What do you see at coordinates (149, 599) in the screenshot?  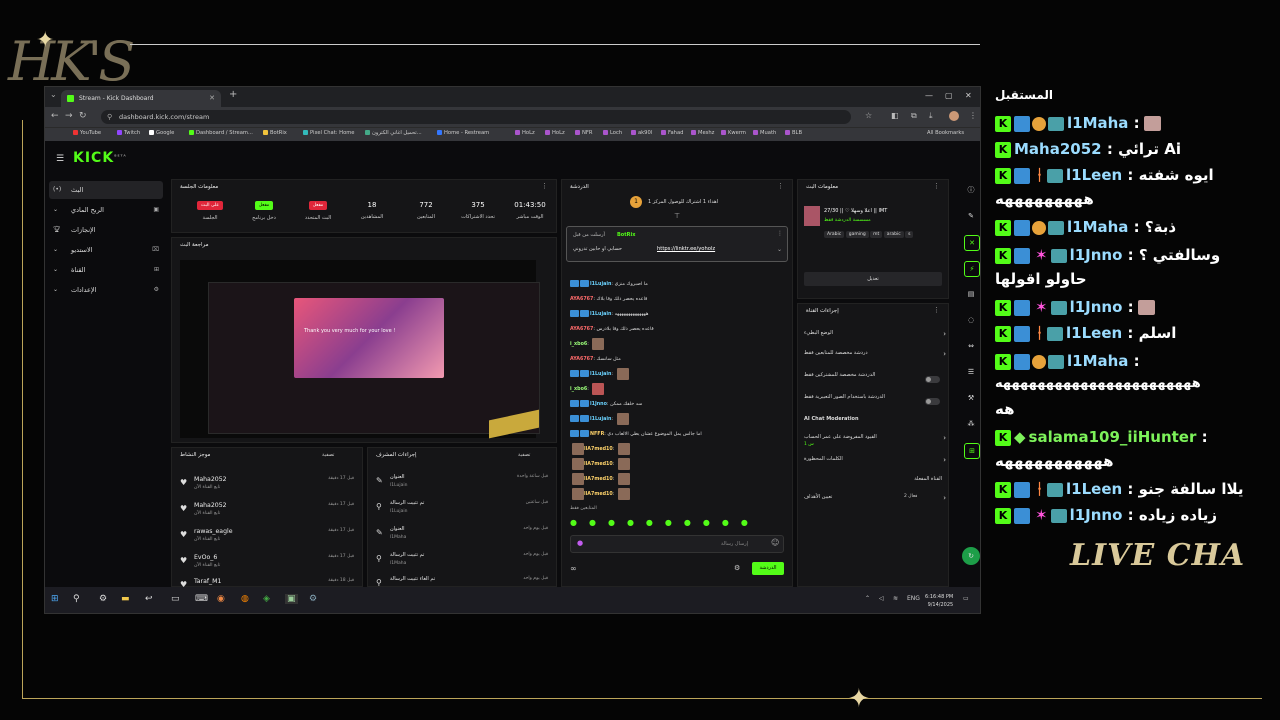 I see `back-app-icon: ↩` at bounding box center [149, 599].